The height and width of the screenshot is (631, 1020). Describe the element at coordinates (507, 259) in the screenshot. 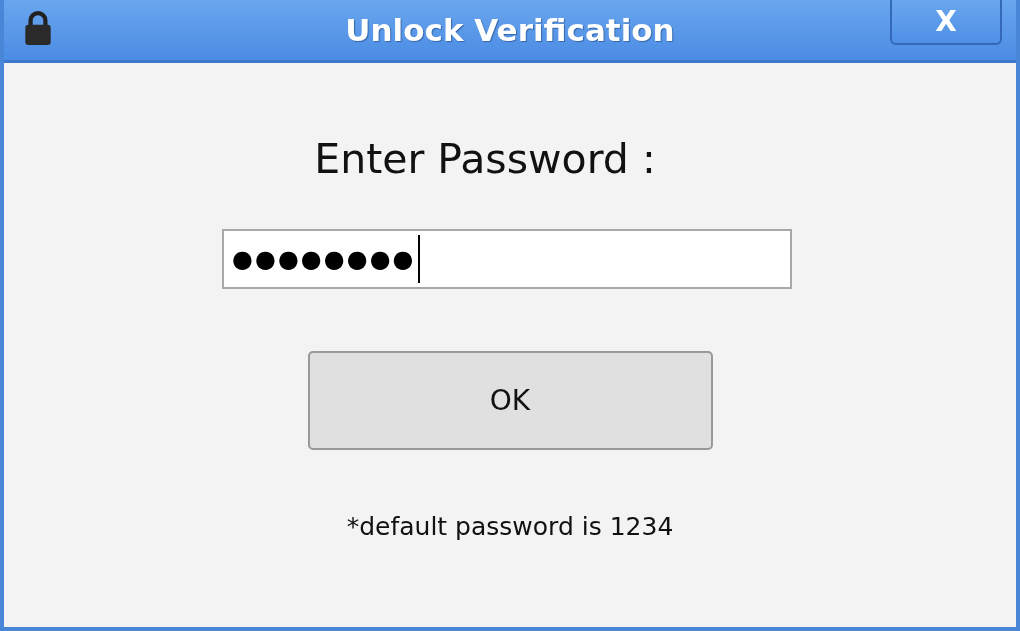

I see `password-field: ●●●●●●●●` at that location.